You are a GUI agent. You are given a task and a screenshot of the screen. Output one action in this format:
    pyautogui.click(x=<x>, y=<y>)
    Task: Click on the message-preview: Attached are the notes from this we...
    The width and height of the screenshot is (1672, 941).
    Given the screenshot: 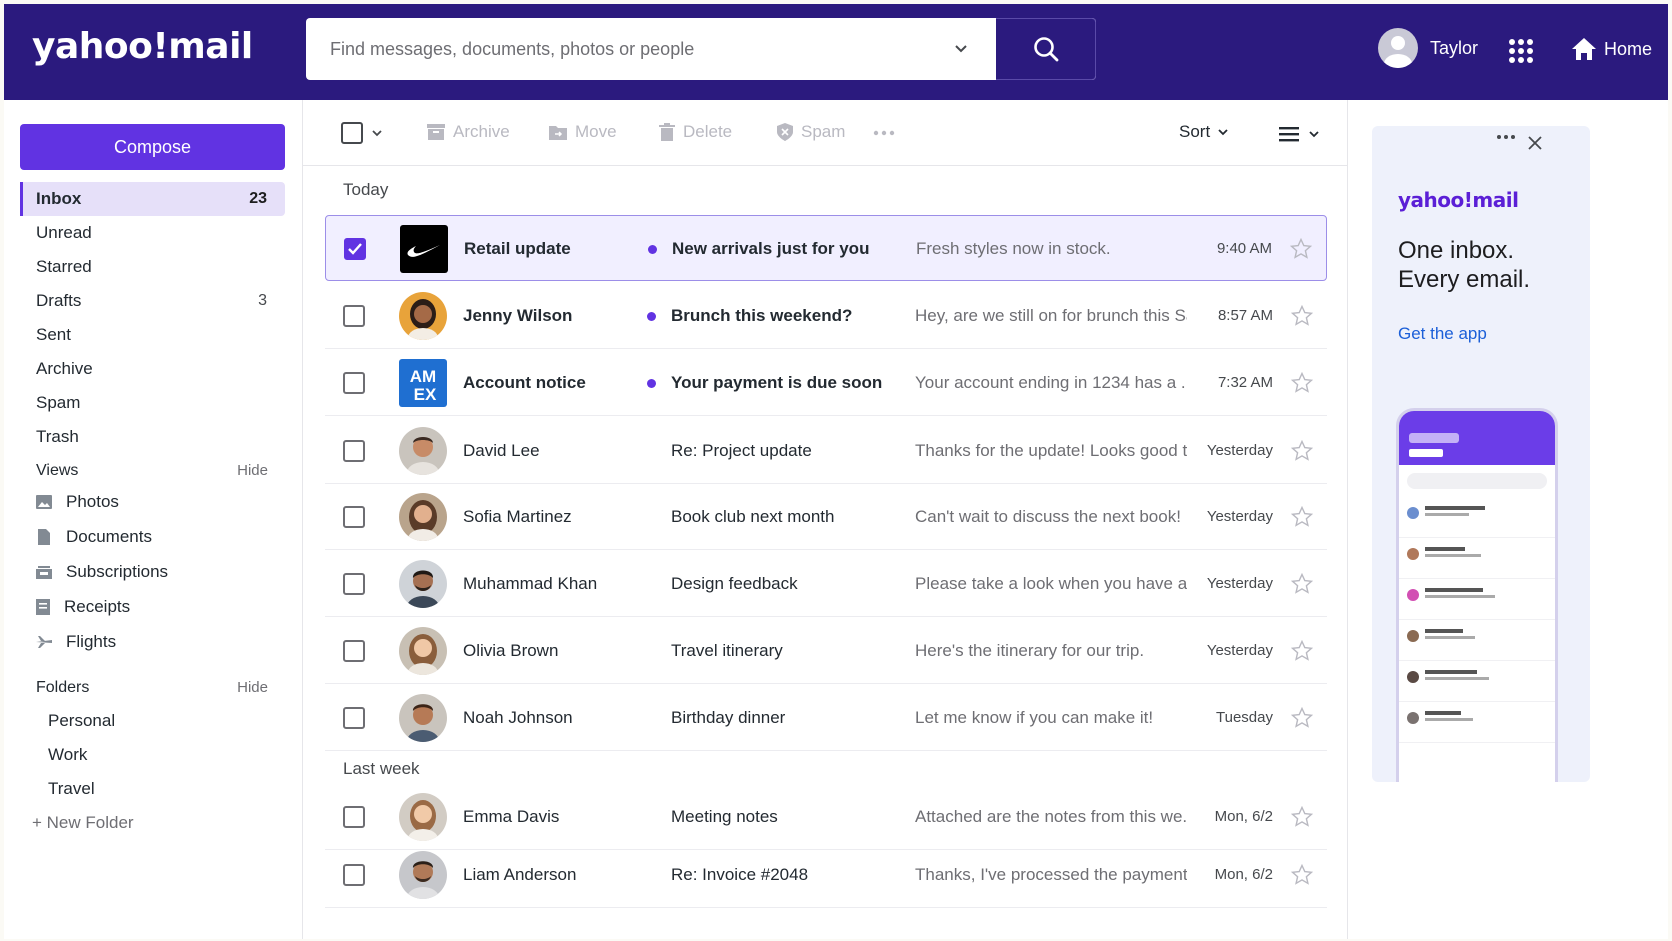 What is the action you would take?
    pyautogui.click(x=1051, y=816)
    